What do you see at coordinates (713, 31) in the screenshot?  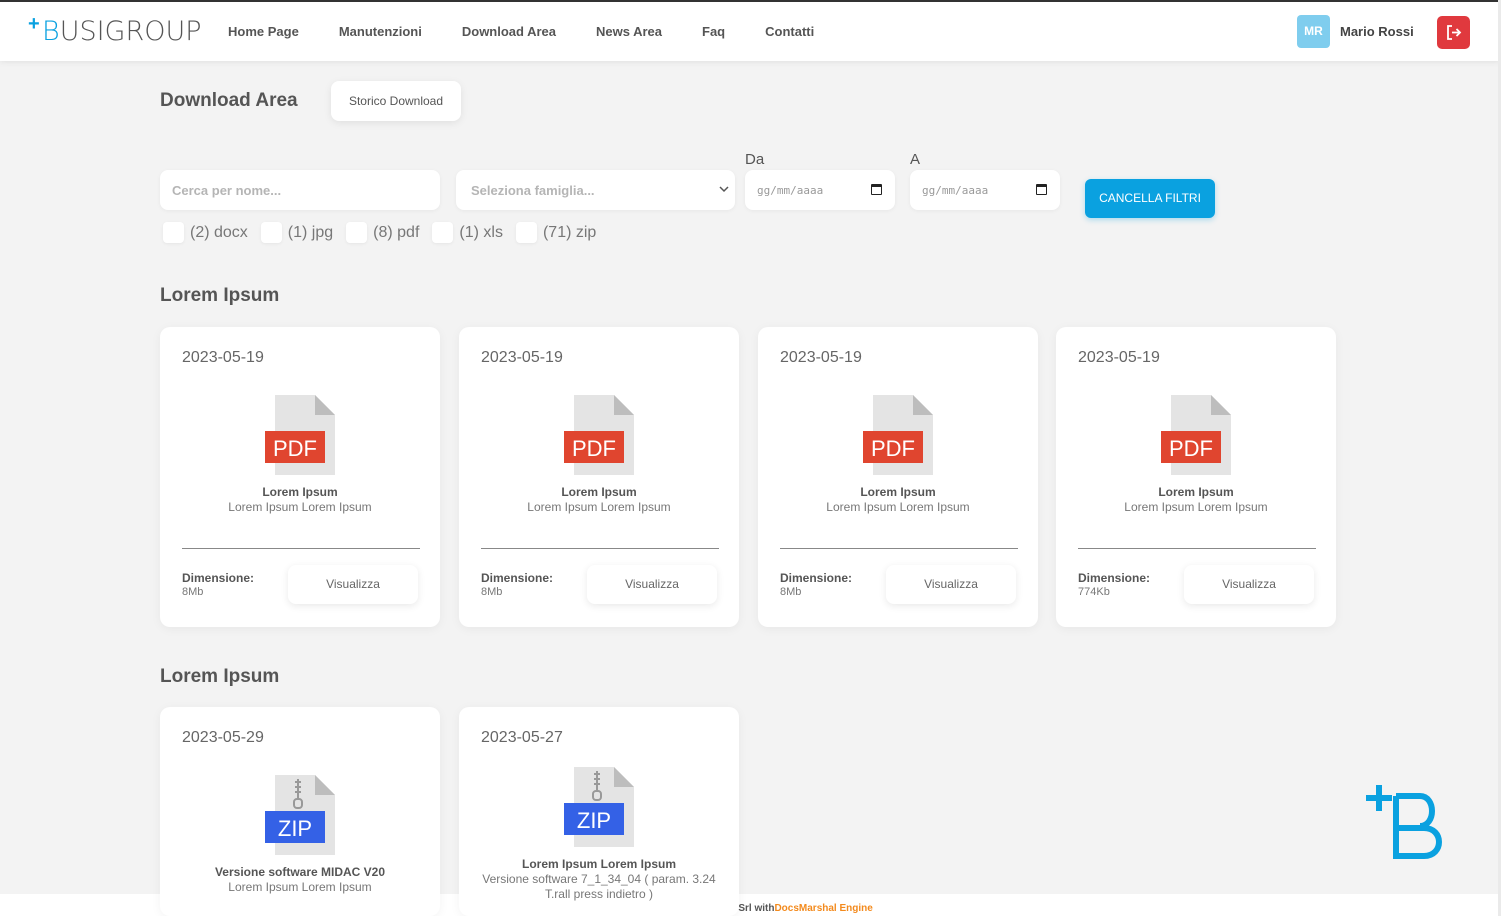 I see `nav-faq: Faq` at bounding box center [713, 31].